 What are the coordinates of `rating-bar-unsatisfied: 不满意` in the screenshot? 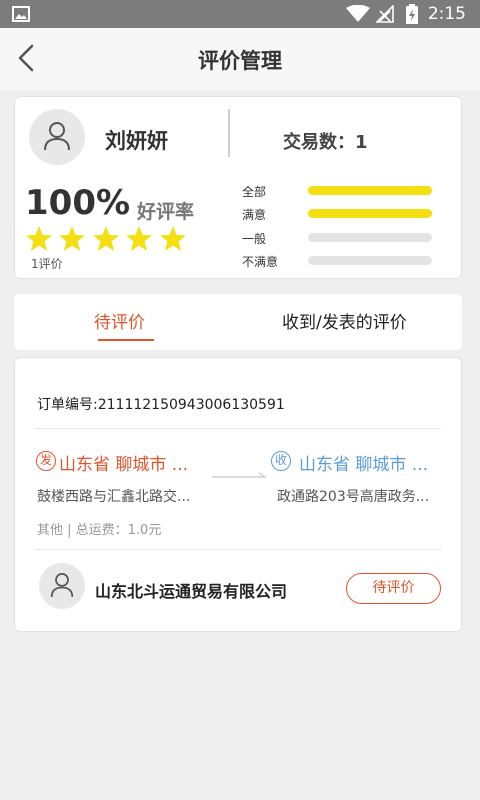 It's located at (342, 261).